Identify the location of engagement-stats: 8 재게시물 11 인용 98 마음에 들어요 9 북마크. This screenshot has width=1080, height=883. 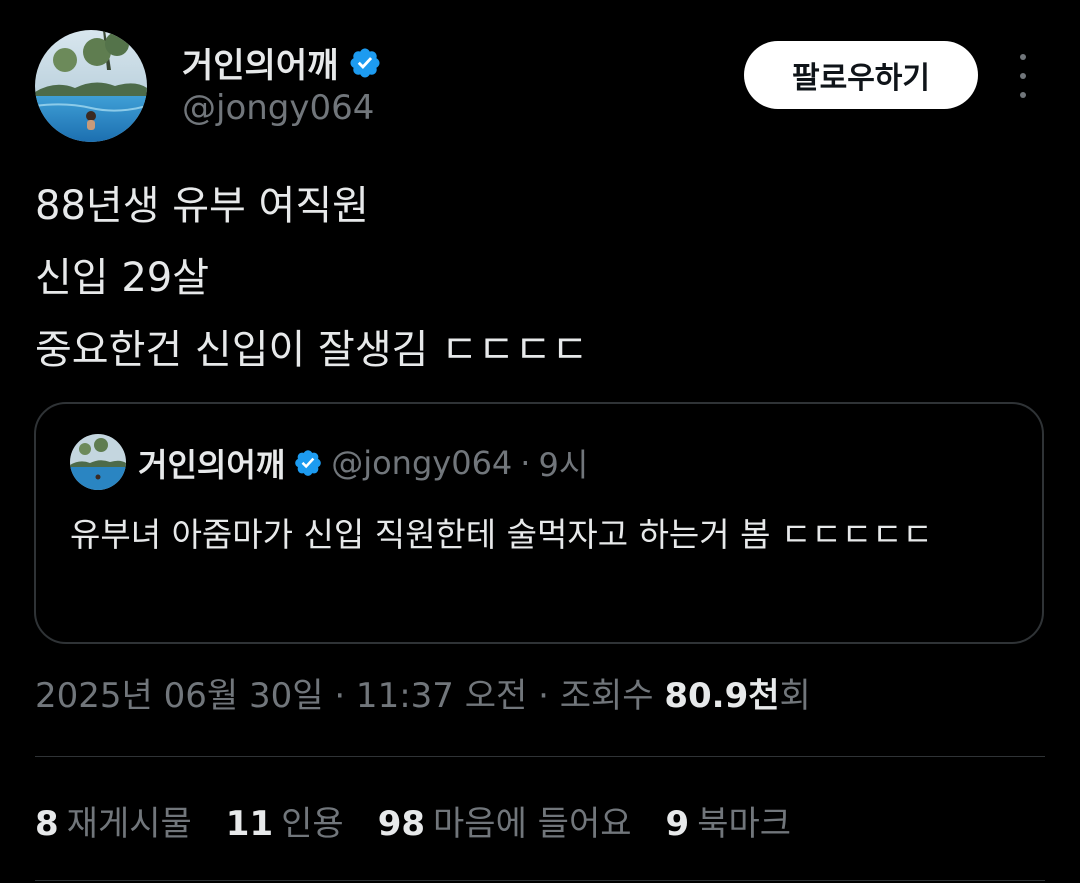
(413, 820).